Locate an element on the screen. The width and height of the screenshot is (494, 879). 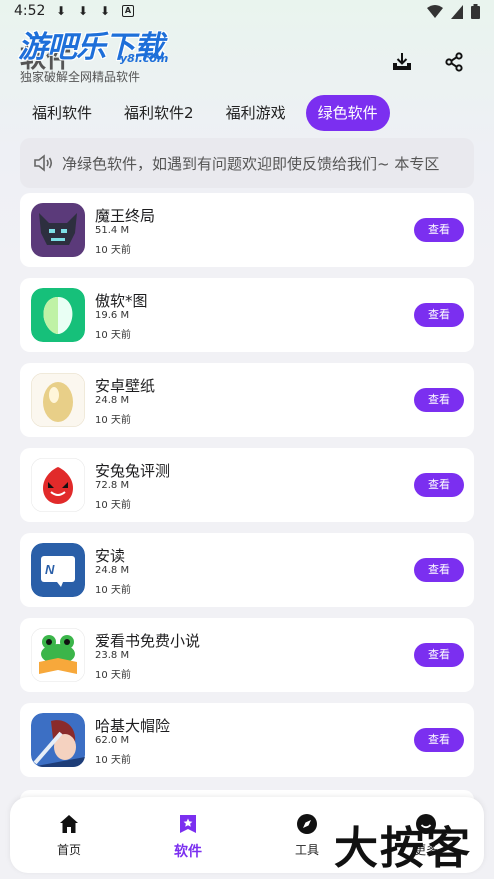
tab-welfare-software-2: 福利软件2 is located at coordinates (159, 113).